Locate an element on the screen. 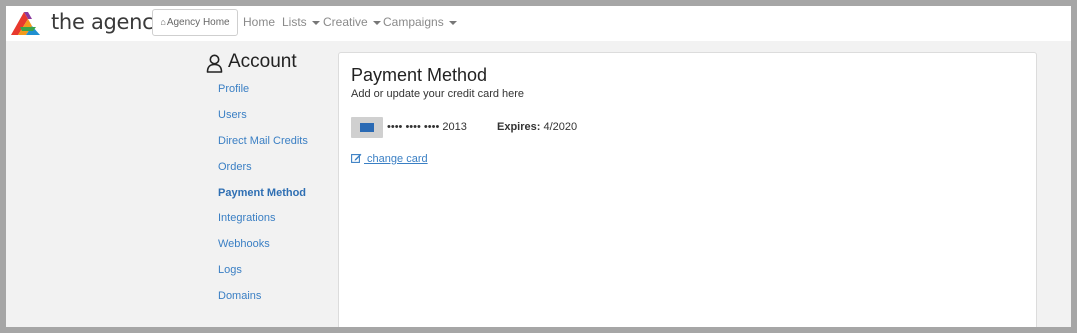 This screenshot has width=1077, height=333. change-card-link: change card is located at coordinates (389, 159).